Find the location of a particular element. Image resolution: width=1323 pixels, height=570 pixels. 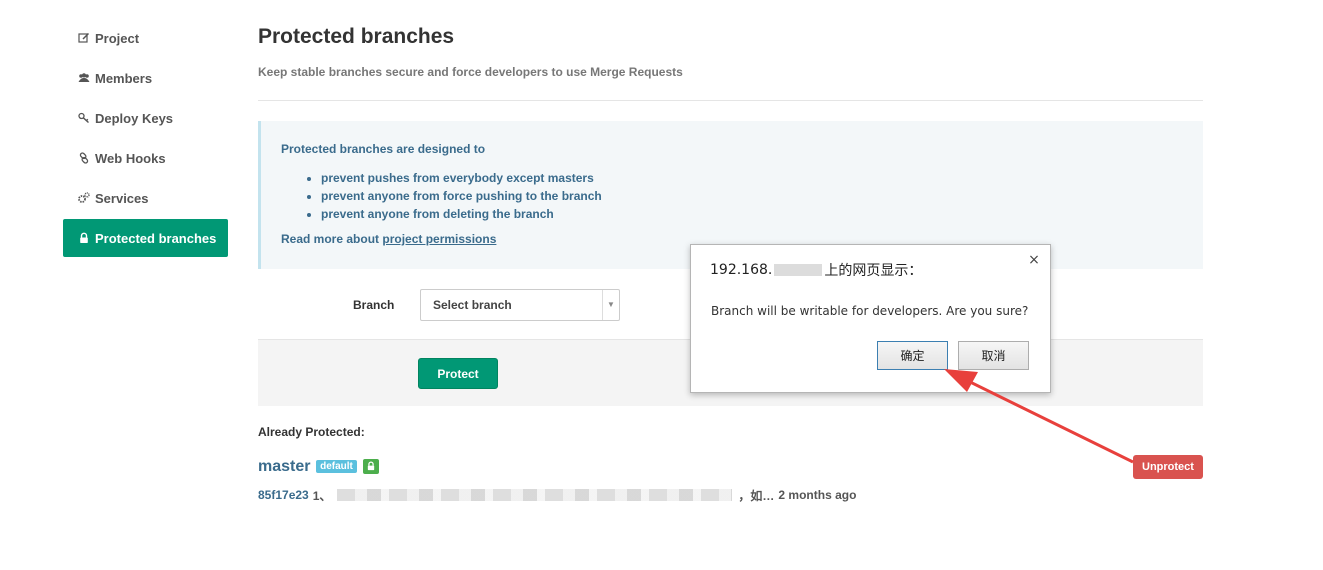

page-title: Protected branches is located at coordinates (356, 36).